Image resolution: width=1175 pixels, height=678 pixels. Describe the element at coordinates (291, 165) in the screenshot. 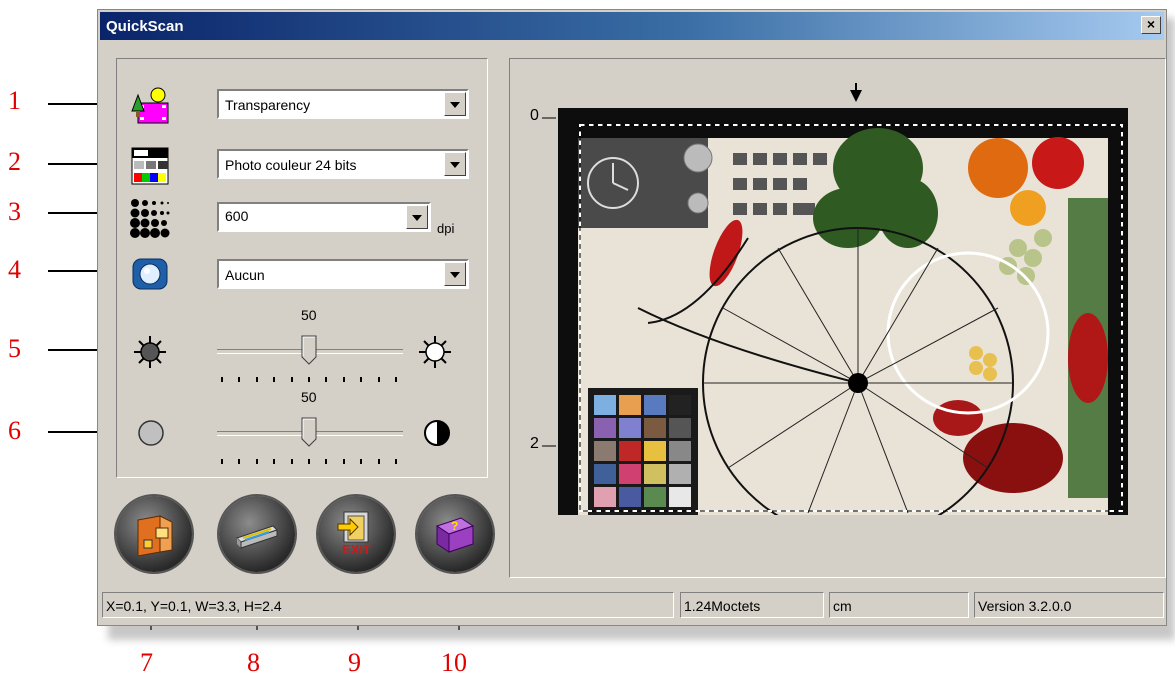

I see `color-mode-value: Photo couleur 24 bits` at that location.